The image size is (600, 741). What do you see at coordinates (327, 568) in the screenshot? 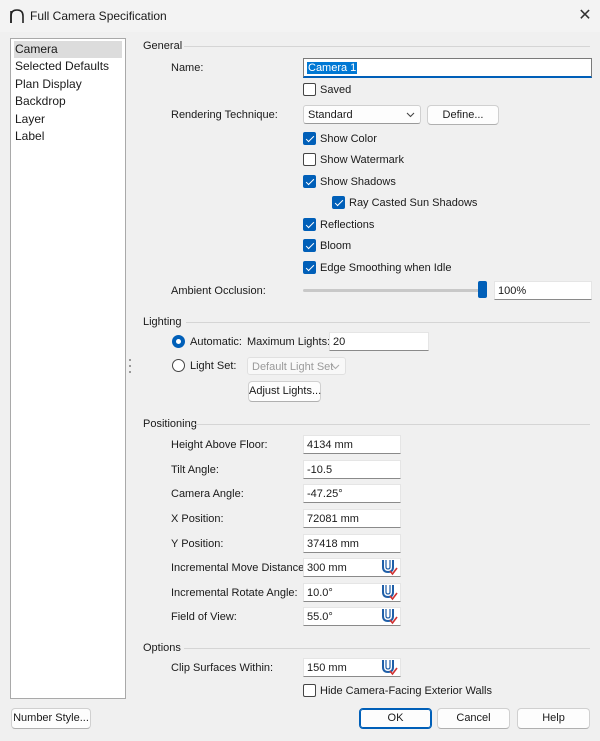
I see `move-distance-value: 300 mm` at bounding box center [327, 568].